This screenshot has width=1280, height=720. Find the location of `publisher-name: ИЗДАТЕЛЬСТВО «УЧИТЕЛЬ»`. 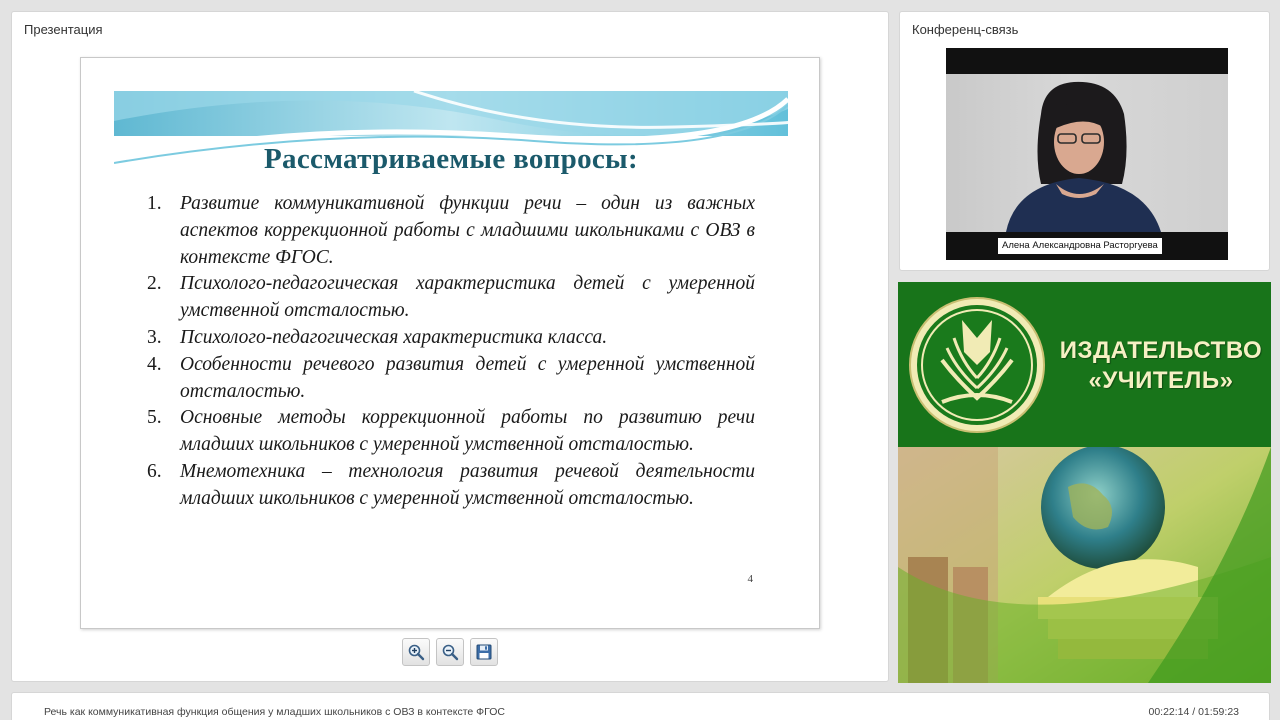

publisher-name: ИЗДАТЕЛЬСТВО «УЧИТЕЛЬ» is located at coordinates (1161, 366).